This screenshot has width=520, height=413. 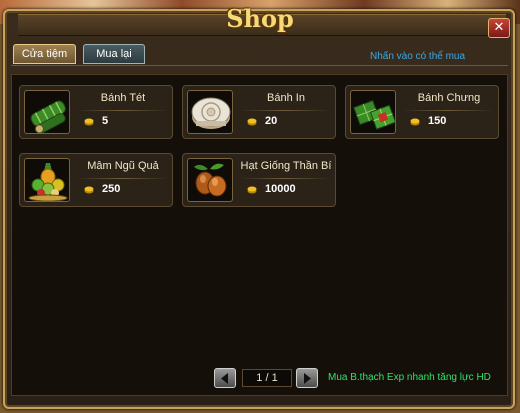 I want to click on close-button: ✕, so click(x=499, y=28).